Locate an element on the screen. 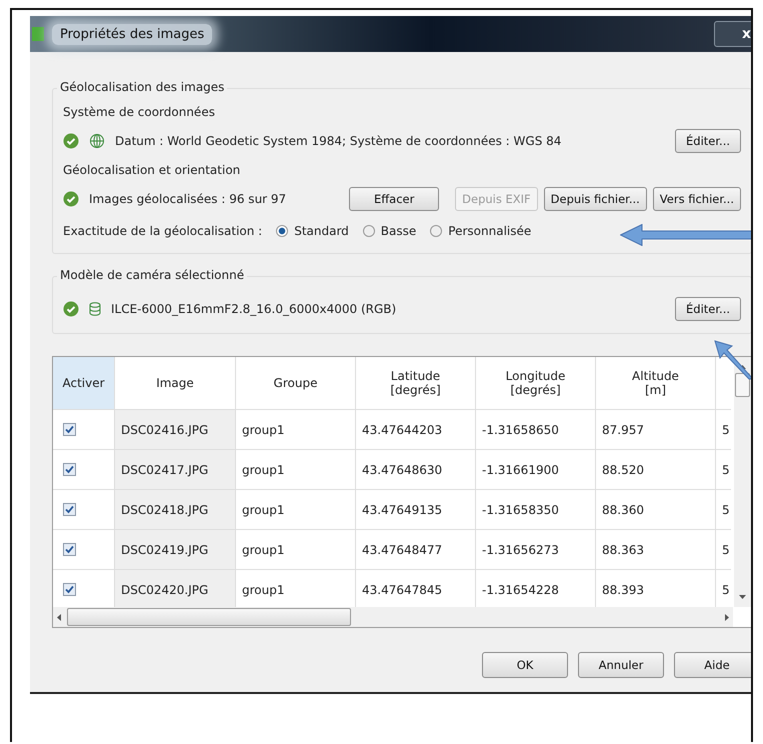 The height and width of the screenshot is (744, 763). dialog-button: Annuler is located at coordinates (621, 665).